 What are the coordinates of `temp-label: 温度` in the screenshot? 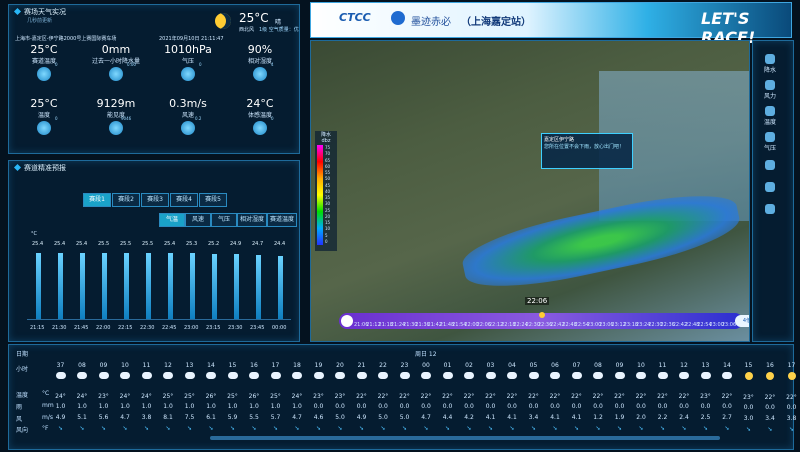 It's located at (43, 115).